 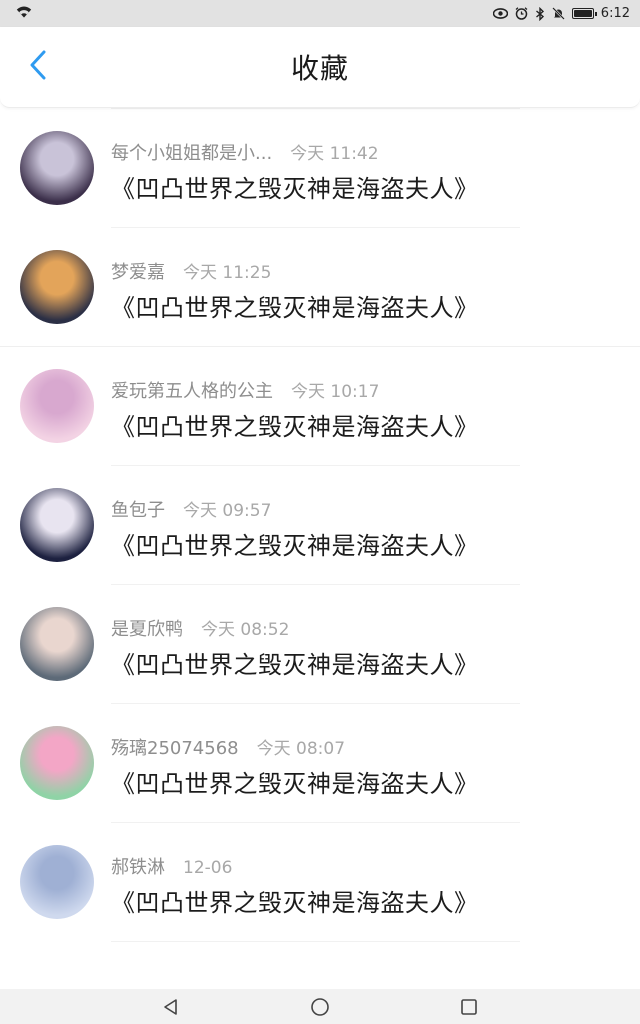 What do you see at coordinates (24, 14) in the screenshot?
I see `wifi-icon` at bounding box center [24, 14].